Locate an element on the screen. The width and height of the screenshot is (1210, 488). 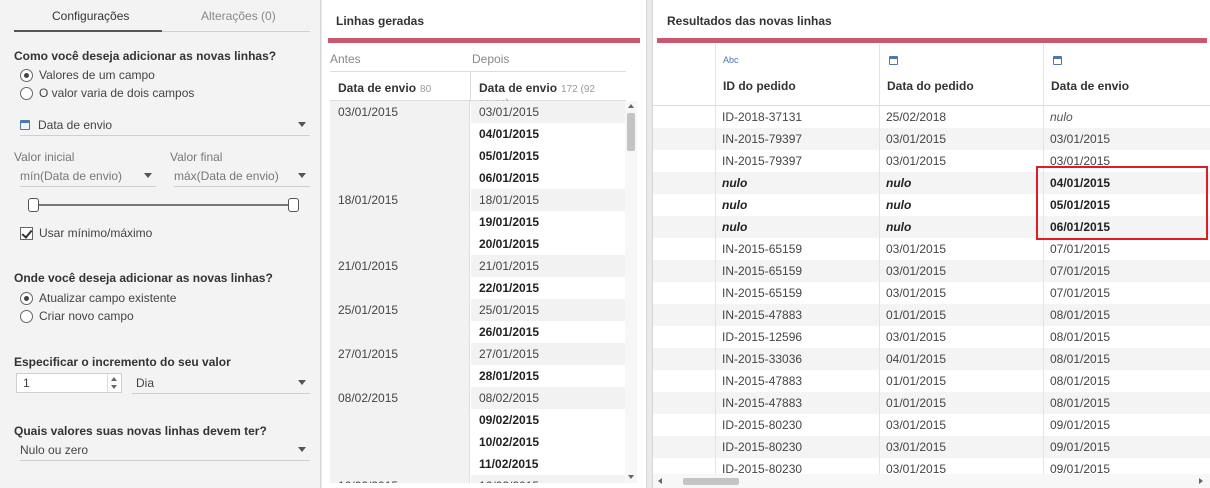
cell-order: 25/02/2018 is located at coordinates (961, 117).